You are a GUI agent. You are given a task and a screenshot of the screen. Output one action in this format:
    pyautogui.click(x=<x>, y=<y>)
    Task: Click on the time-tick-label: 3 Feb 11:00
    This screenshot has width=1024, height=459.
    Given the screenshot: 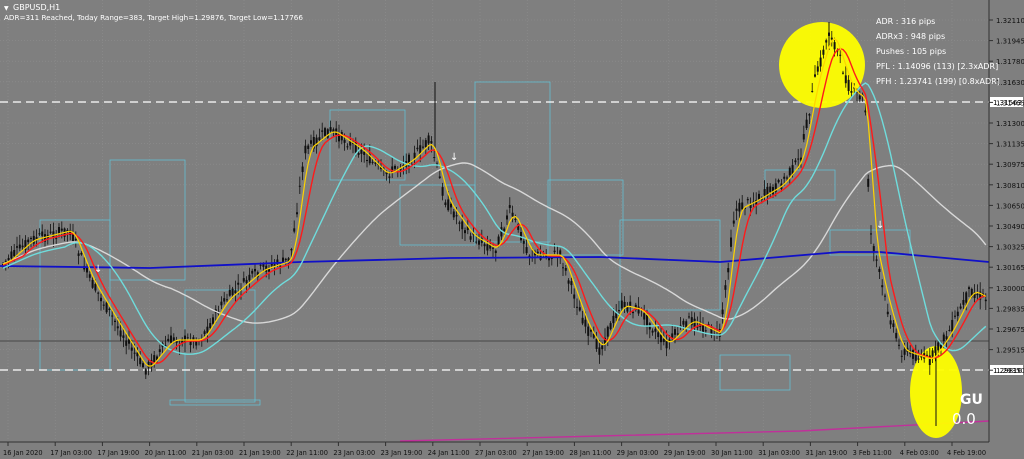 What is the action you would take?
    pyautogui.click(x=872, y=453)
    